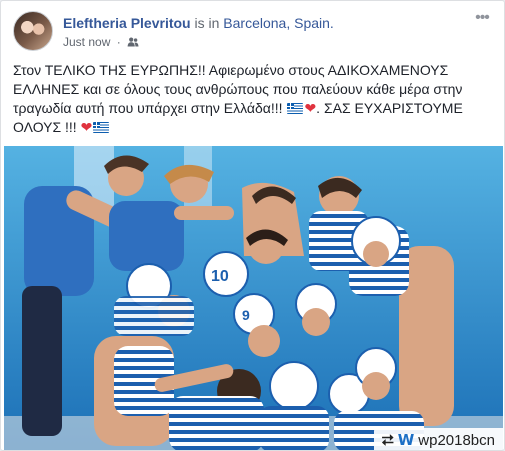 This screenshot has height=451, width=505. I want to click on more-options-icon: •••, so click(482, 18).